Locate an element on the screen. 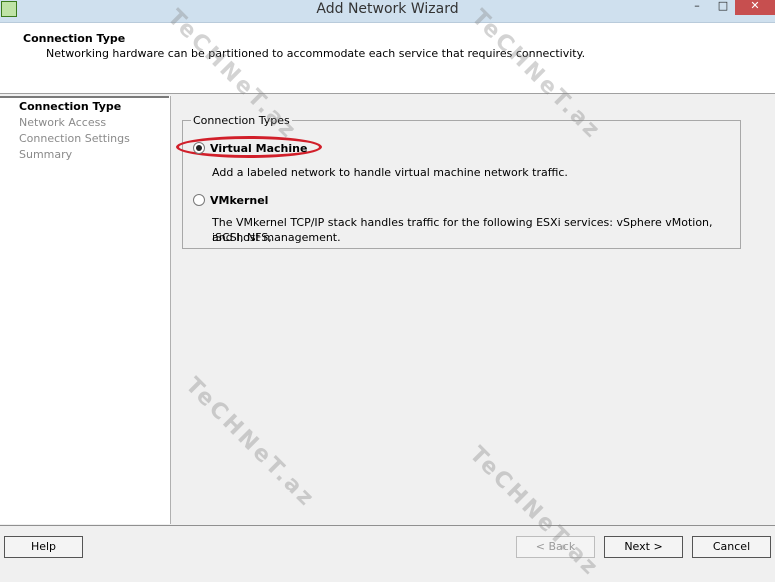 This screenshot has width=775, height=582. sidebar-divider is located at coordinates (84, 97).